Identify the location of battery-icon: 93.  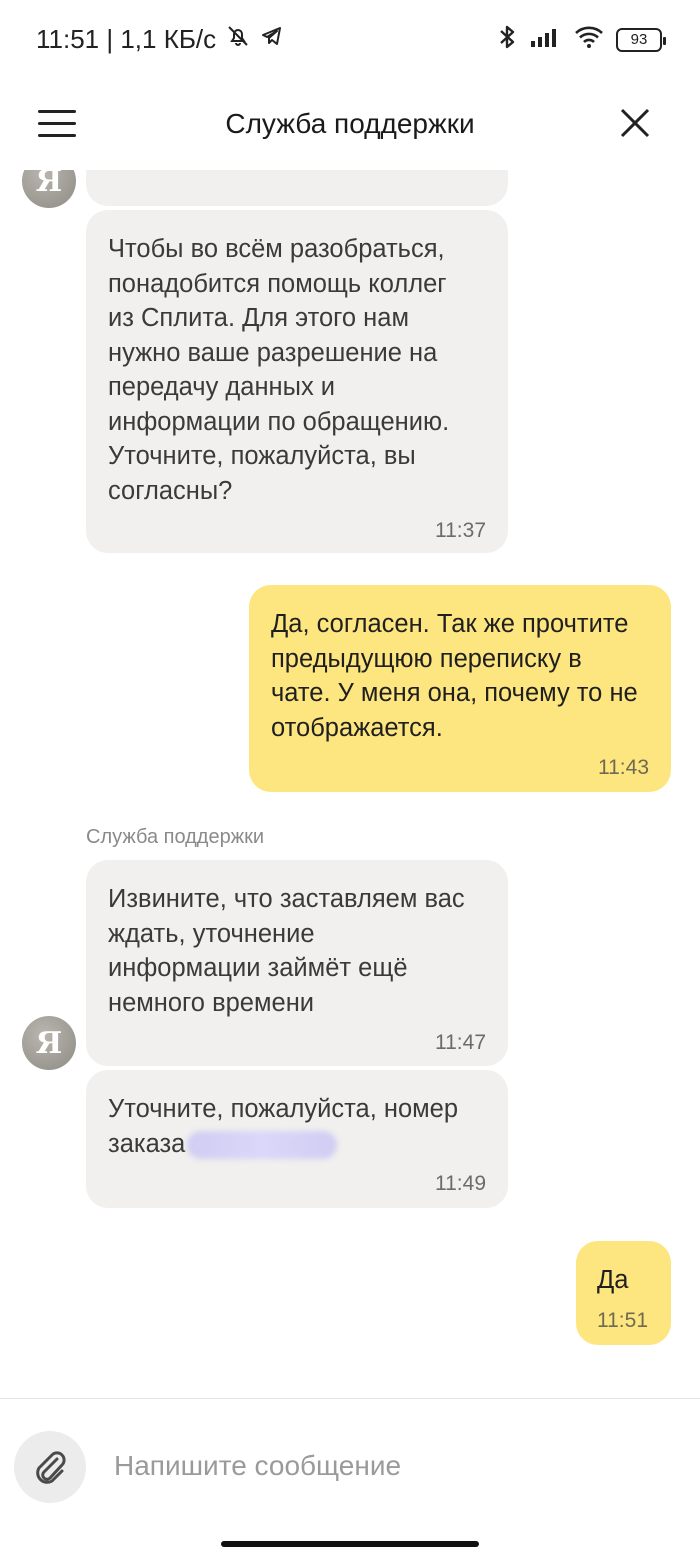
(641, 39).